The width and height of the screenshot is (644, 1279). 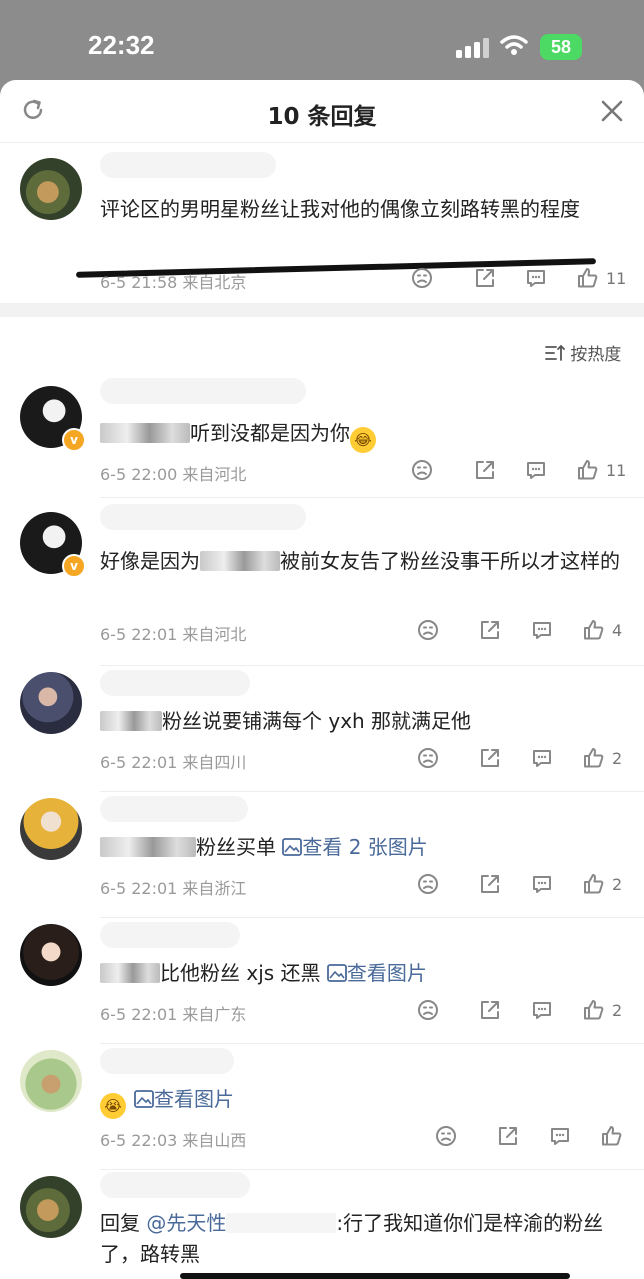 What do you see at coordinates (340, 209) in the screenshot?
I see `comment-text: 评论区的男明星粉丝让我对他的偶像立刻路转黑的程度` at bounding box center [340, 209].